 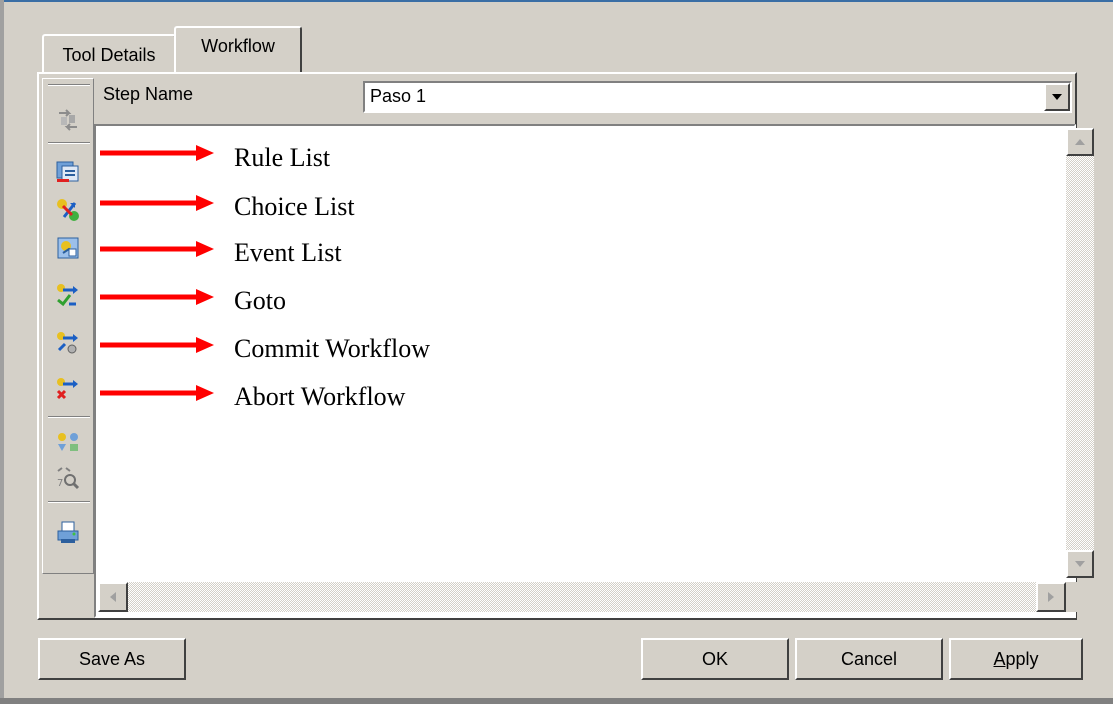 What do you see at coordinates (288, 252) in the screenshot?
I see `event-list-label: Event List` at bounding box center [288, 252].